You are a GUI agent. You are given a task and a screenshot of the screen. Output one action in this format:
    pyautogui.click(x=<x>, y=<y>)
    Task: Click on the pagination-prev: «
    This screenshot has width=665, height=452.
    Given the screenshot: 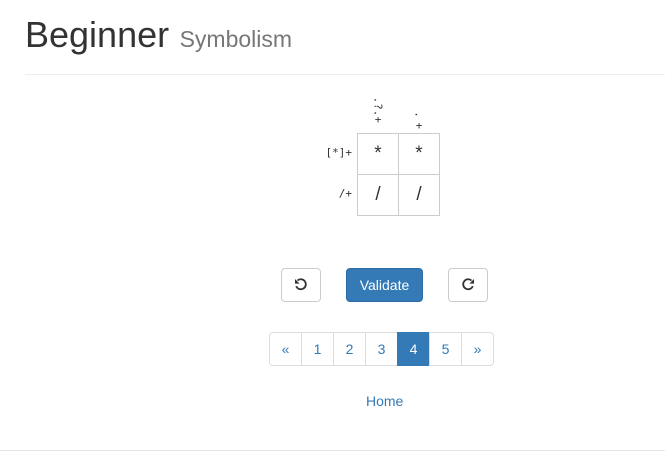 What is the action you would take?
    pyautogui.click(x=285, y=349)
    